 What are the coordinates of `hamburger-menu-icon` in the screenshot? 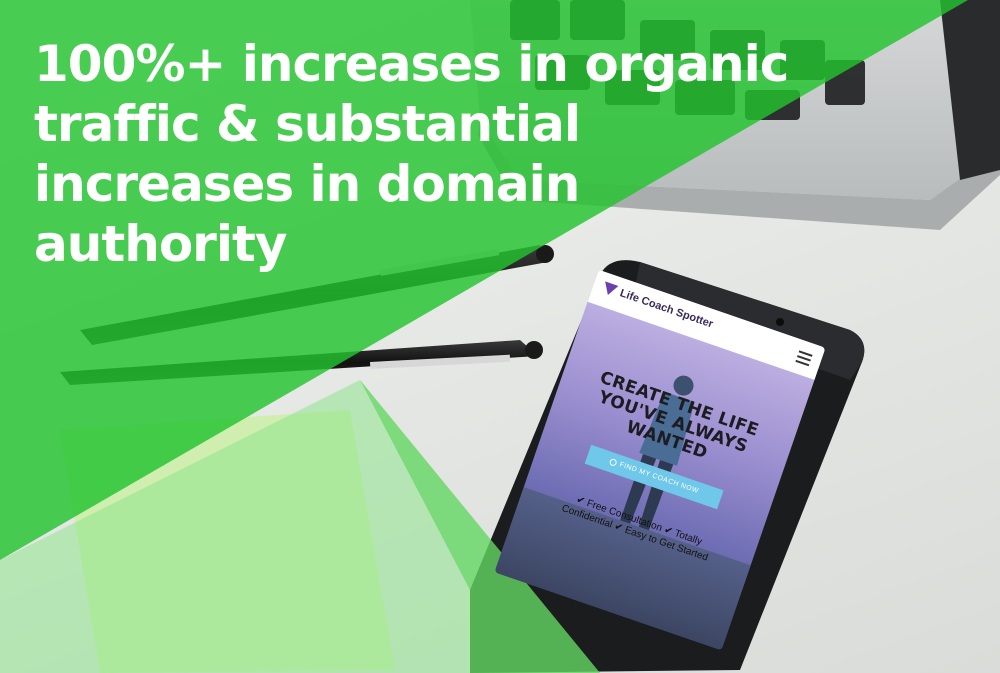 It's located at (804, 358).